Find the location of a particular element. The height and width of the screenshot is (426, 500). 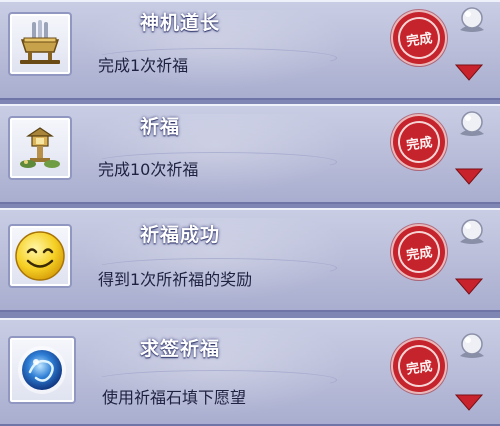

achievement-description: 得到1次所祈福的奖励 is located at coordinates (175, 279).